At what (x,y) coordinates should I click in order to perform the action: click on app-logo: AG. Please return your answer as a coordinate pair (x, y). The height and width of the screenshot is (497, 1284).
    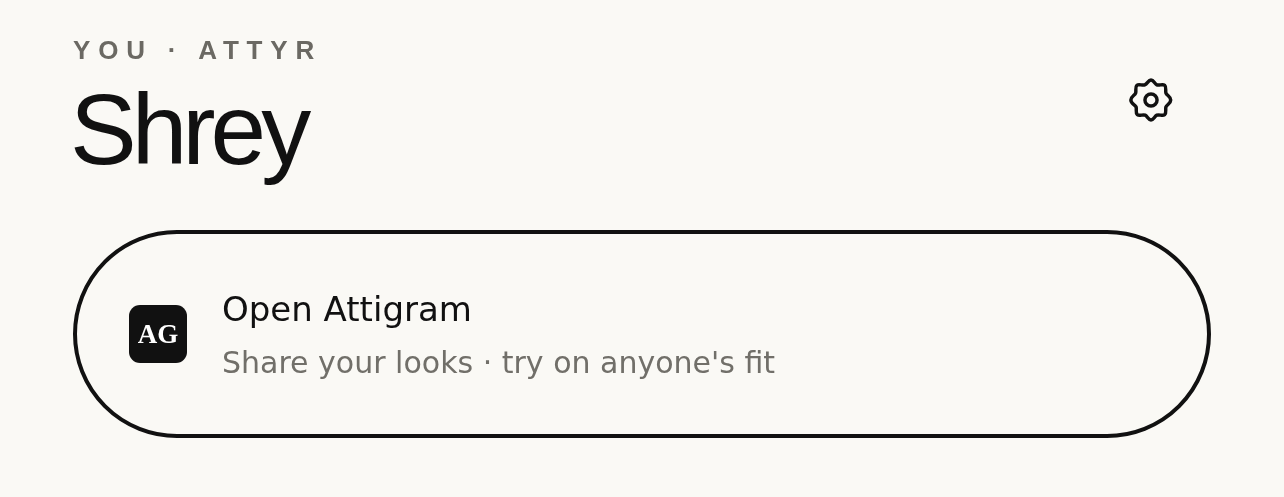
    Looking at the image, I should click on (158, 334).